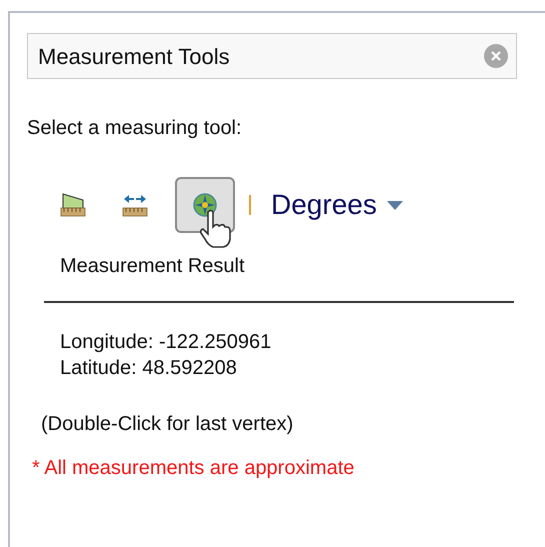 The image size is (545, 547). I want to click on prompt-text: Select a measuring tool:, so click(134, 128).